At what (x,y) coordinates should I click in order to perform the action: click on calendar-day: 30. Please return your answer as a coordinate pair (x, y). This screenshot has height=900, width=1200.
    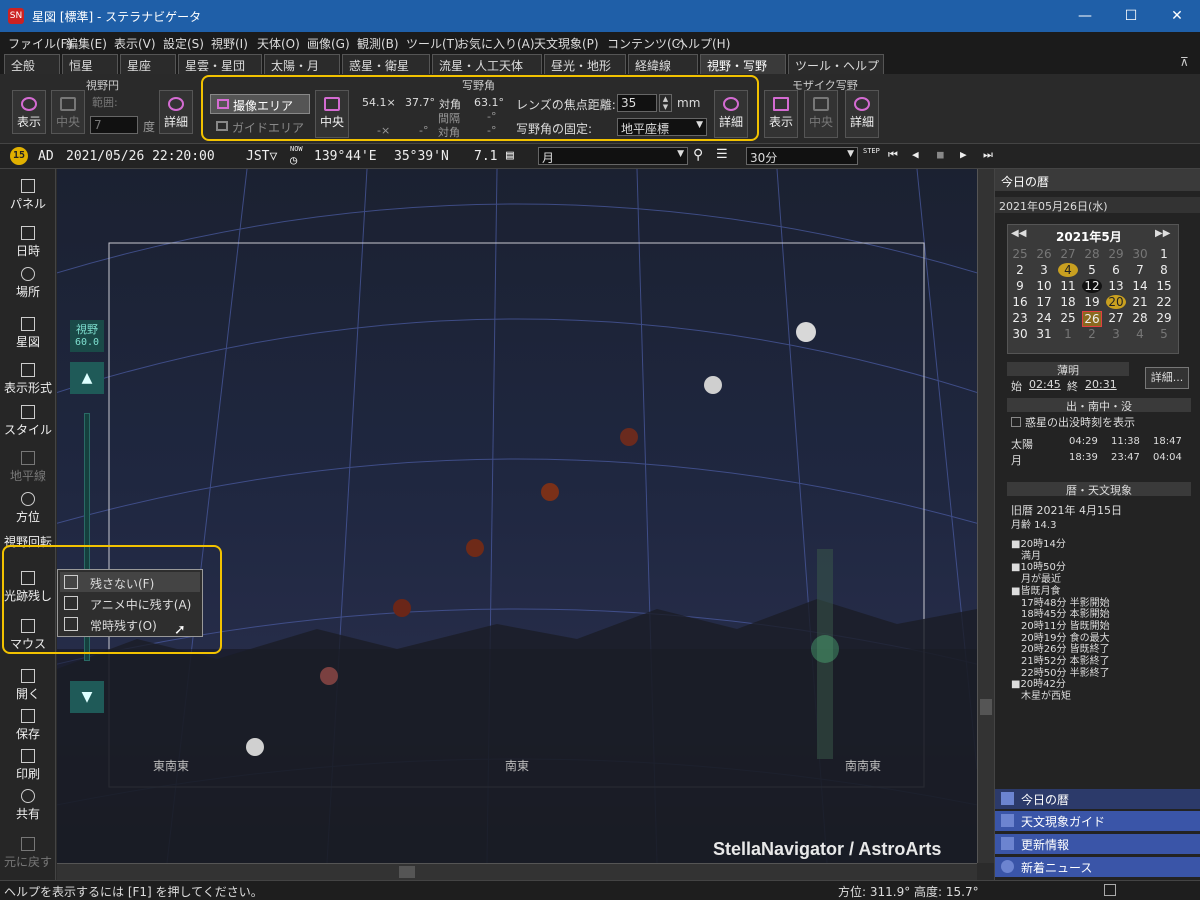
    Looking at the image, I should click on (1020, 334).